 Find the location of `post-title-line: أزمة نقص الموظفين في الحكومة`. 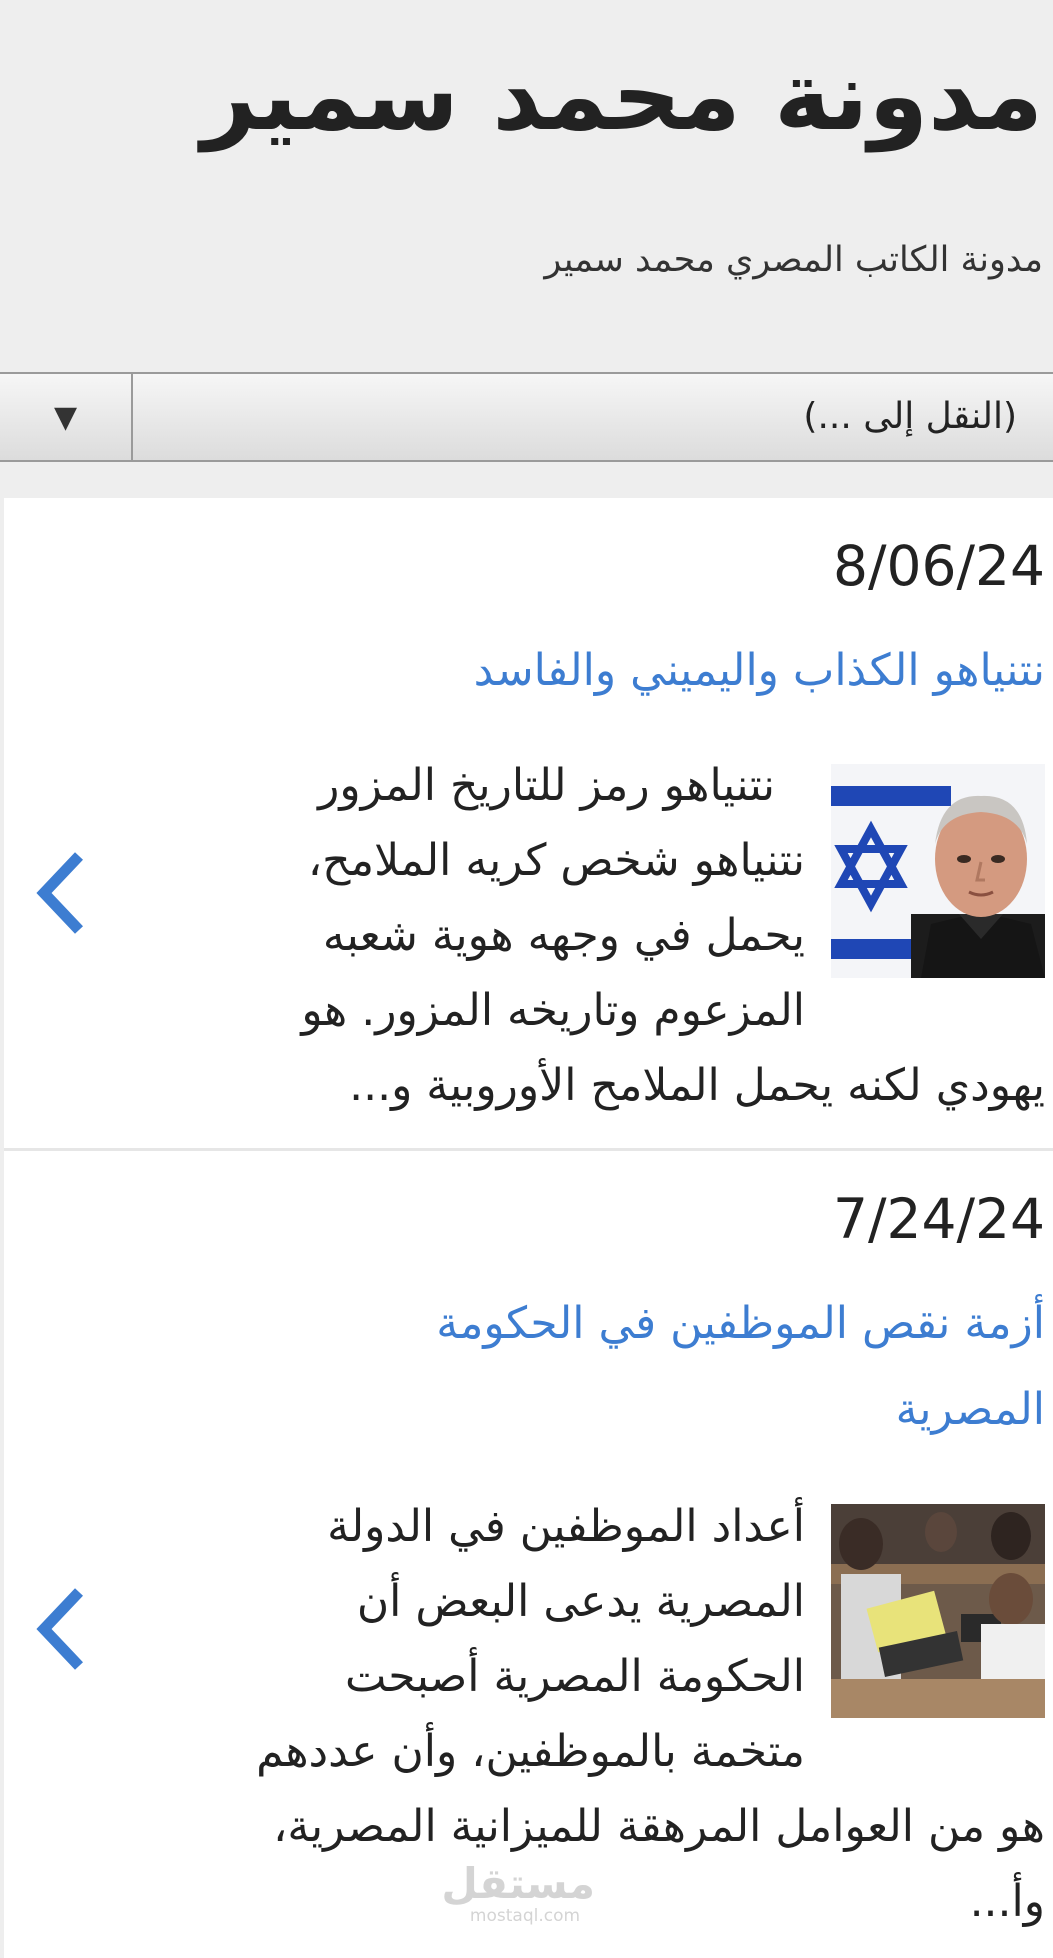

post-title-line: أزمة نقص الموظفين في الحكومة is located at coordinates (740, 1323).